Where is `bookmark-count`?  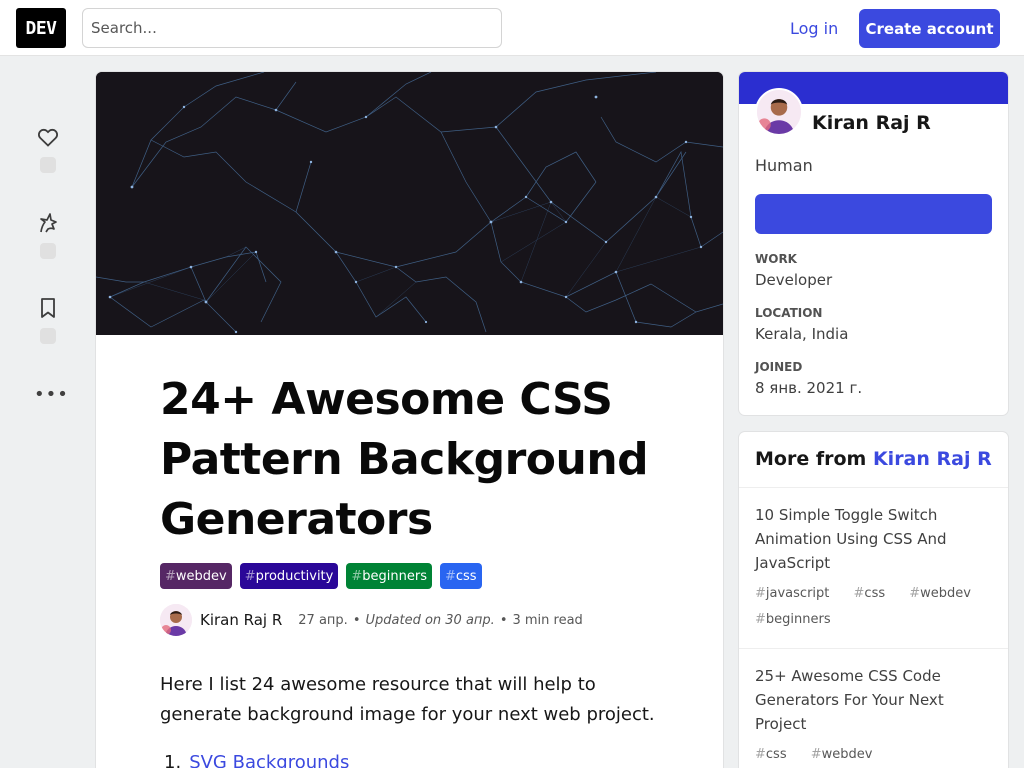
bookmark-count is located at coordinates (48, 336).